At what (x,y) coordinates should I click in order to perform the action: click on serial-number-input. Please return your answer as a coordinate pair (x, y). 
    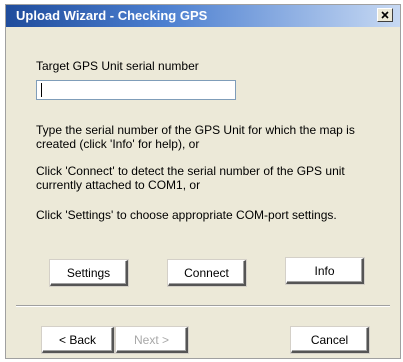
    Looking at the image, I should click on (136, 90).